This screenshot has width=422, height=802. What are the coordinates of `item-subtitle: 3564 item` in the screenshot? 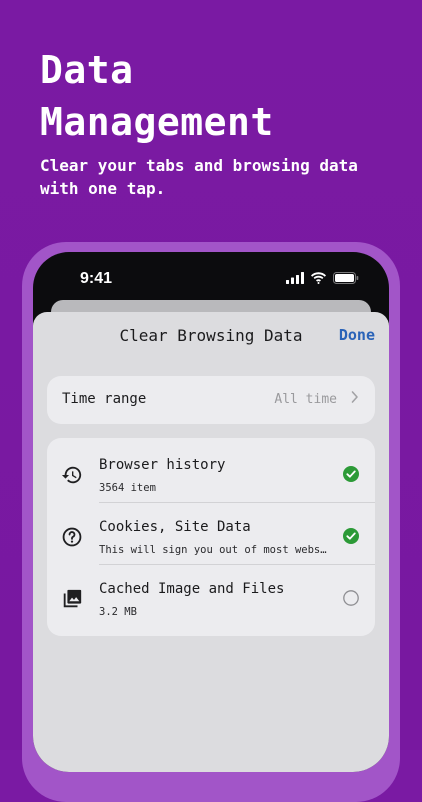 It's located at (127, 488).